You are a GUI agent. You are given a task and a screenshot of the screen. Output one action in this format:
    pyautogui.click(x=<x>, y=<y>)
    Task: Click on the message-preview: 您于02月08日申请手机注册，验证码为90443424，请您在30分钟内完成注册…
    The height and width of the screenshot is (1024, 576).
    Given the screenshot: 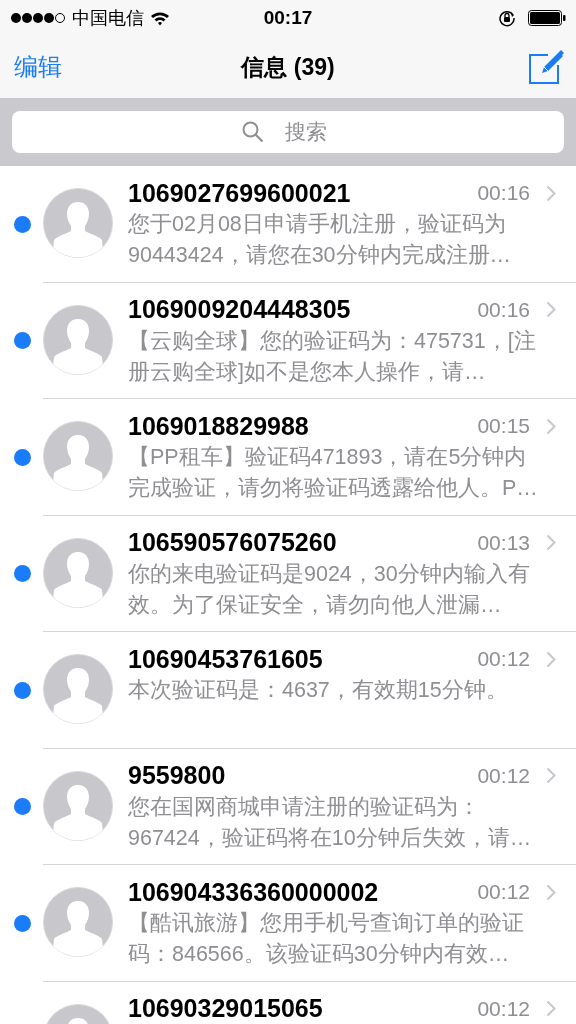 What is the action you would take?
    pyautogui.click(x=320, y=240)
    